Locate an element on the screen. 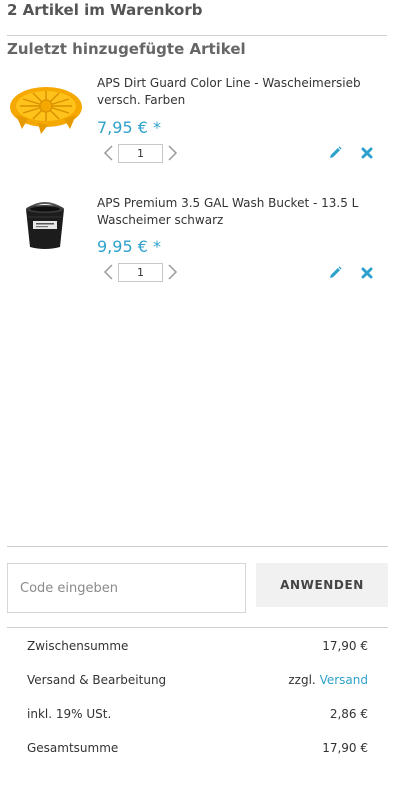  product-image-wash-bucket is located at coordinates (45, 225).